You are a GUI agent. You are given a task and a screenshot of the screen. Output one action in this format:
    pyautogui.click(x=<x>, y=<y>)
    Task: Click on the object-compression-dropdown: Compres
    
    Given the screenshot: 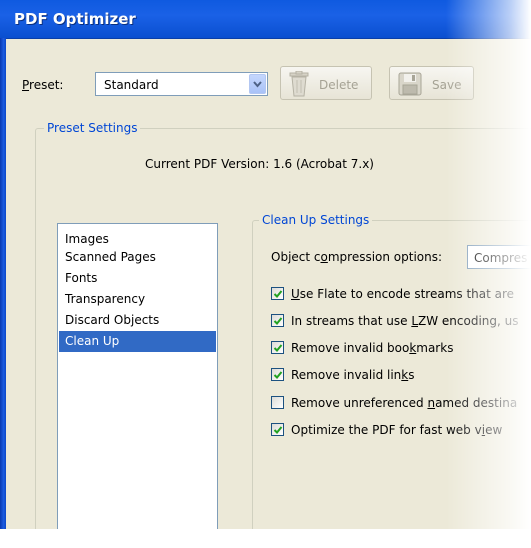 What is the action you would take?
    pyautogui.click(x=499, y=257)
    